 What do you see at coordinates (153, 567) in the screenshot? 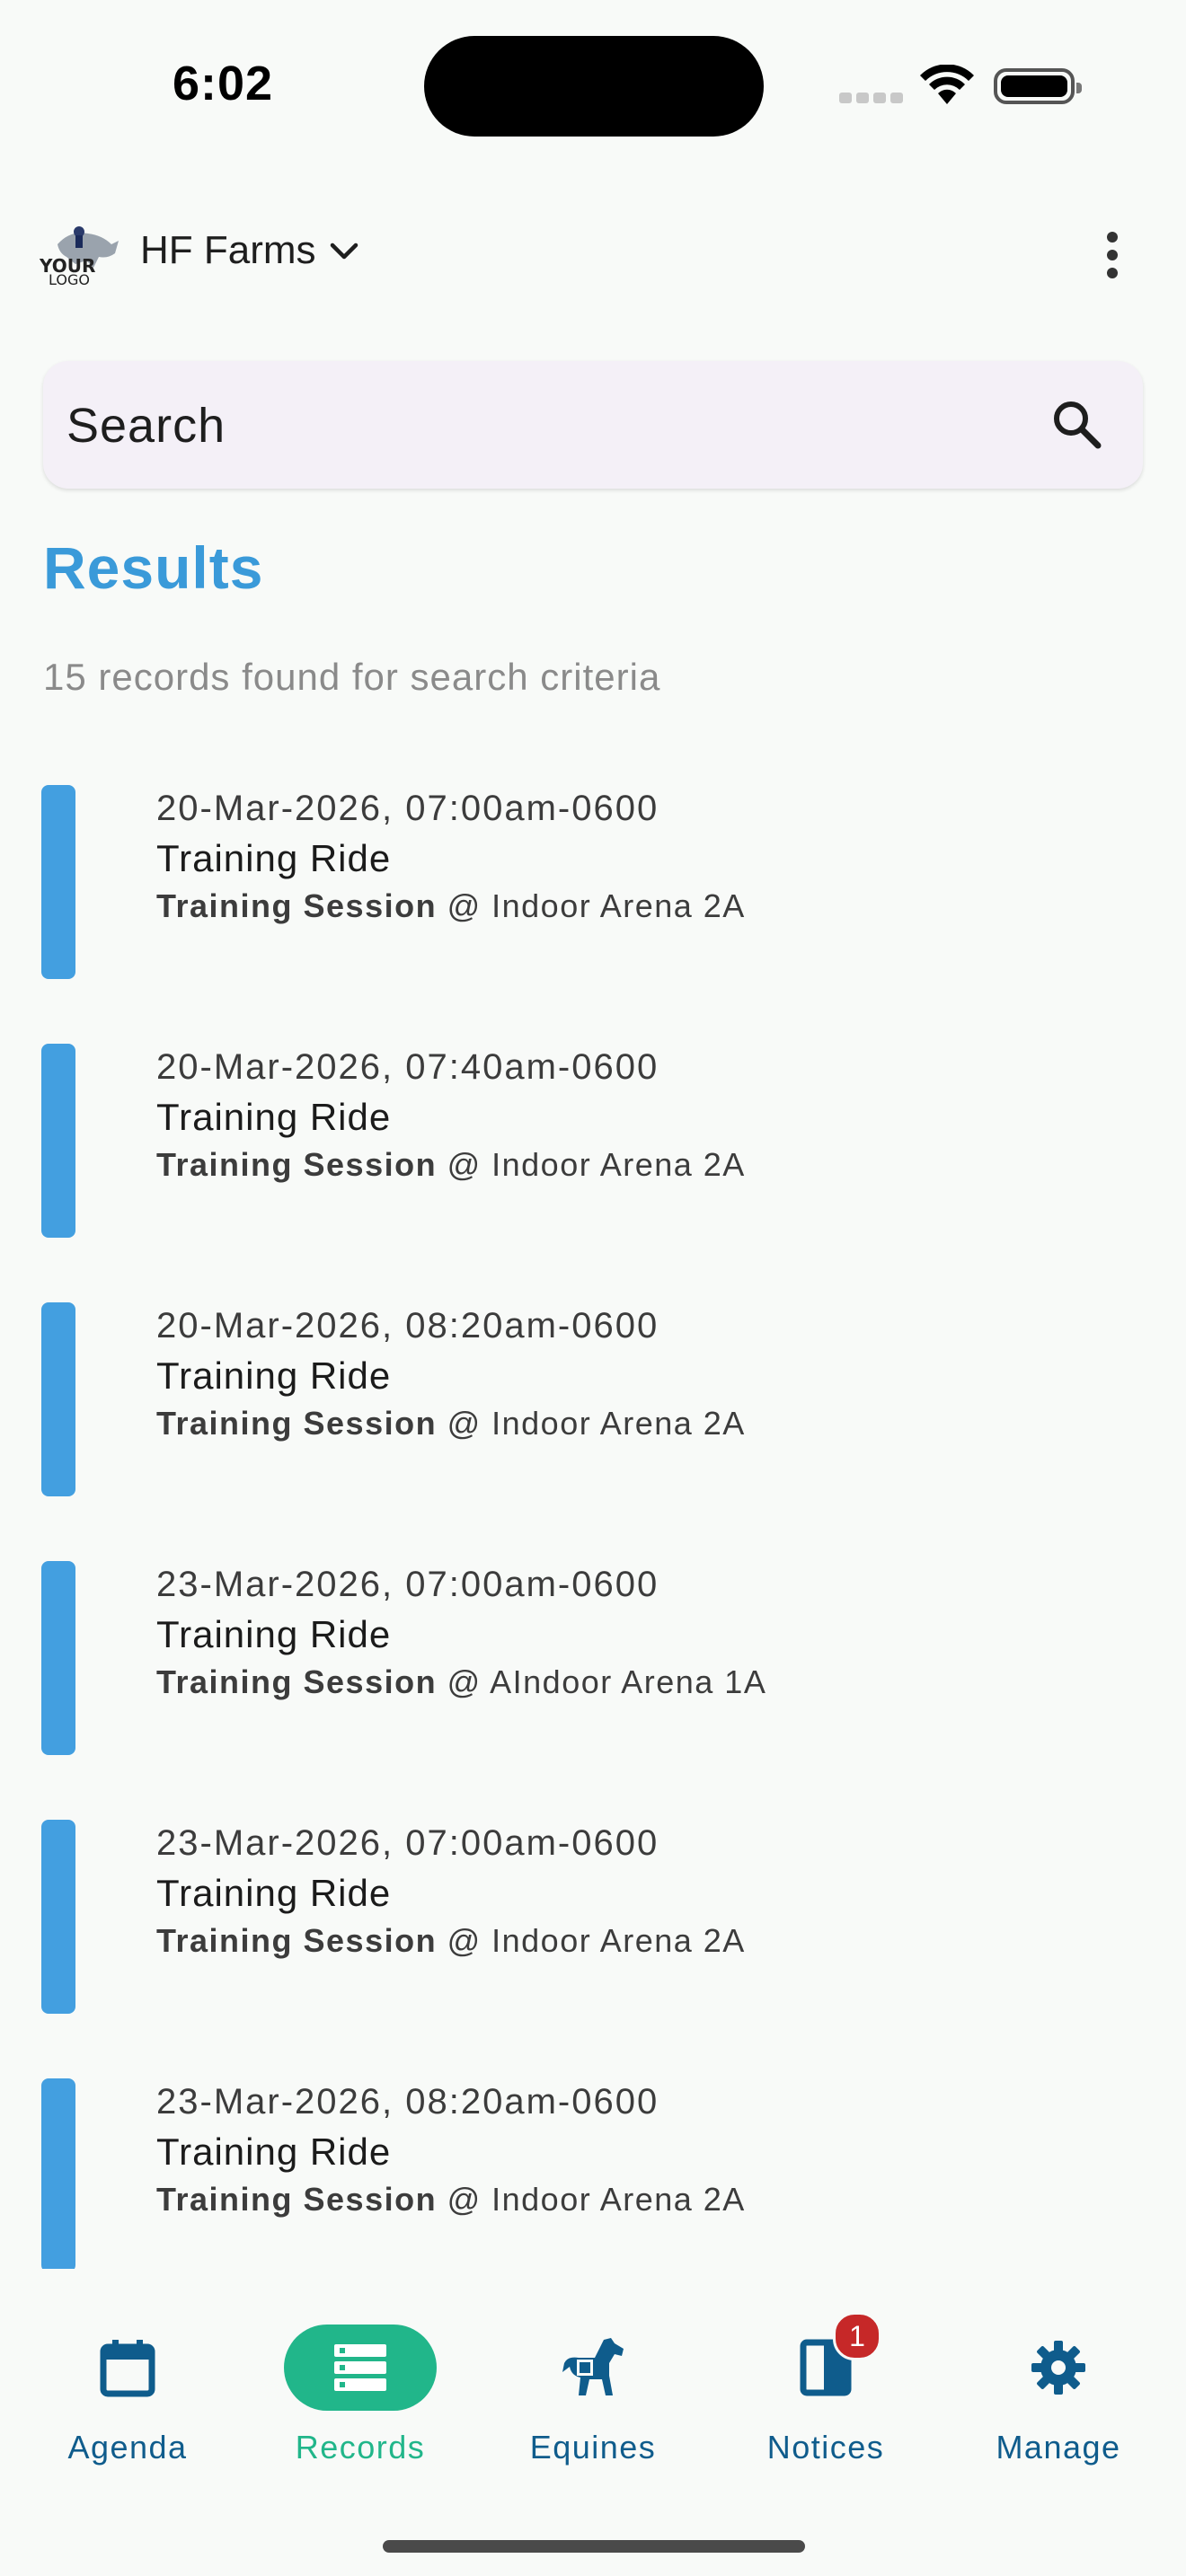
I see `results-title: Results` at bounding box center [153, 567].